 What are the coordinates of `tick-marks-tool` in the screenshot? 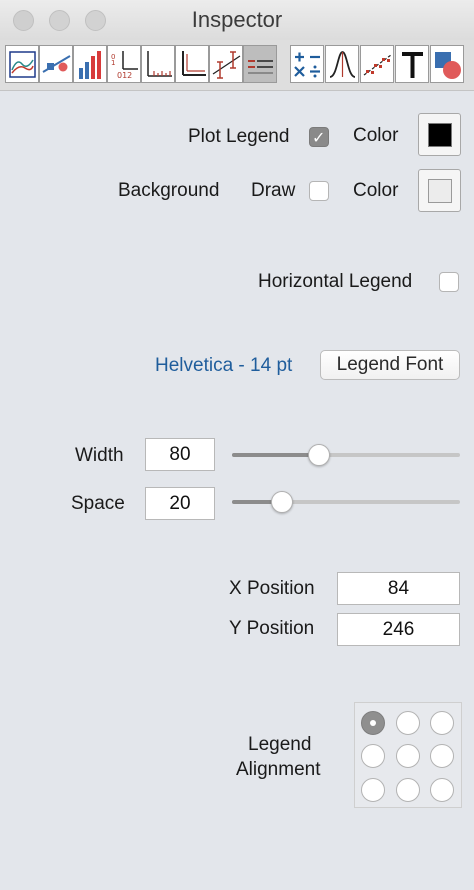 It's located at (158, 64).